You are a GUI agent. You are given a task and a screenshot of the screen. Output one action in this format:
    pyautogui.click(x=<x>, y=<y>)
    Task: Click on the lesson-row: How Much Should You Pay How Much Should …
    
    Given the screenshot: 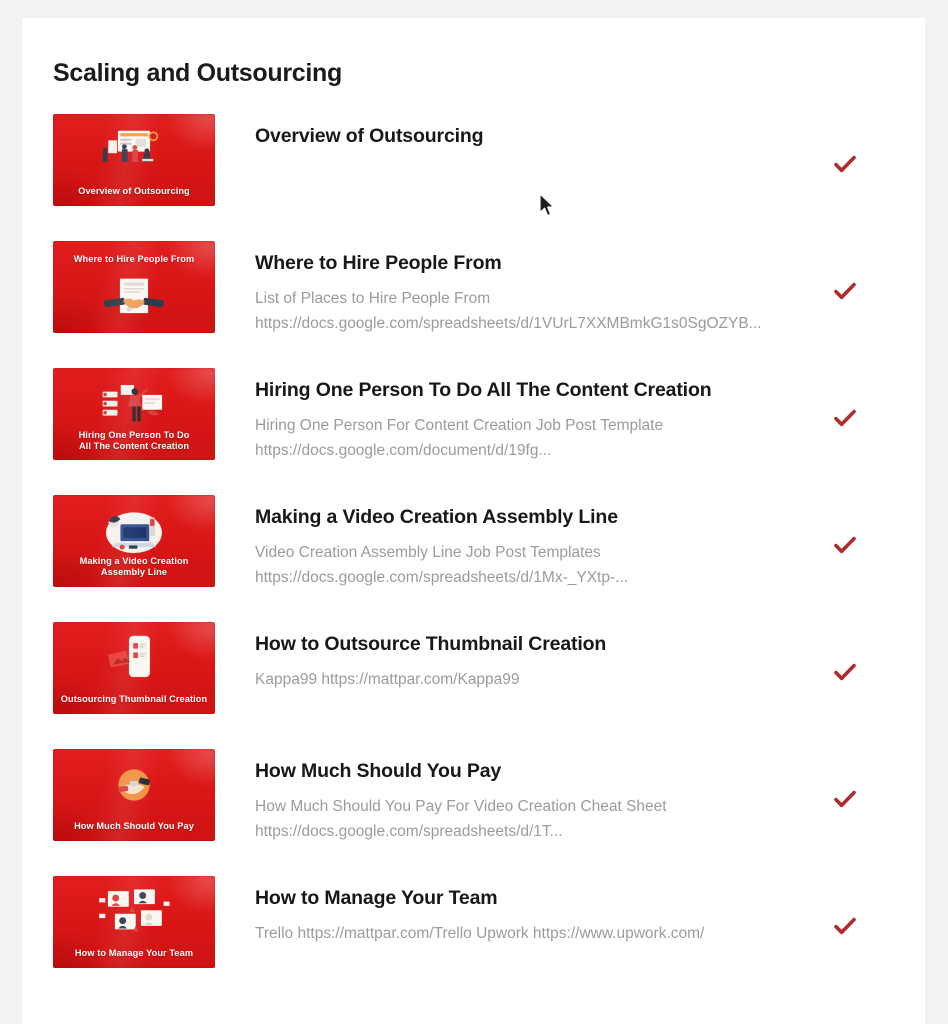 What is the action you would take?
    pyautogui.click(x=473, y=797)
    